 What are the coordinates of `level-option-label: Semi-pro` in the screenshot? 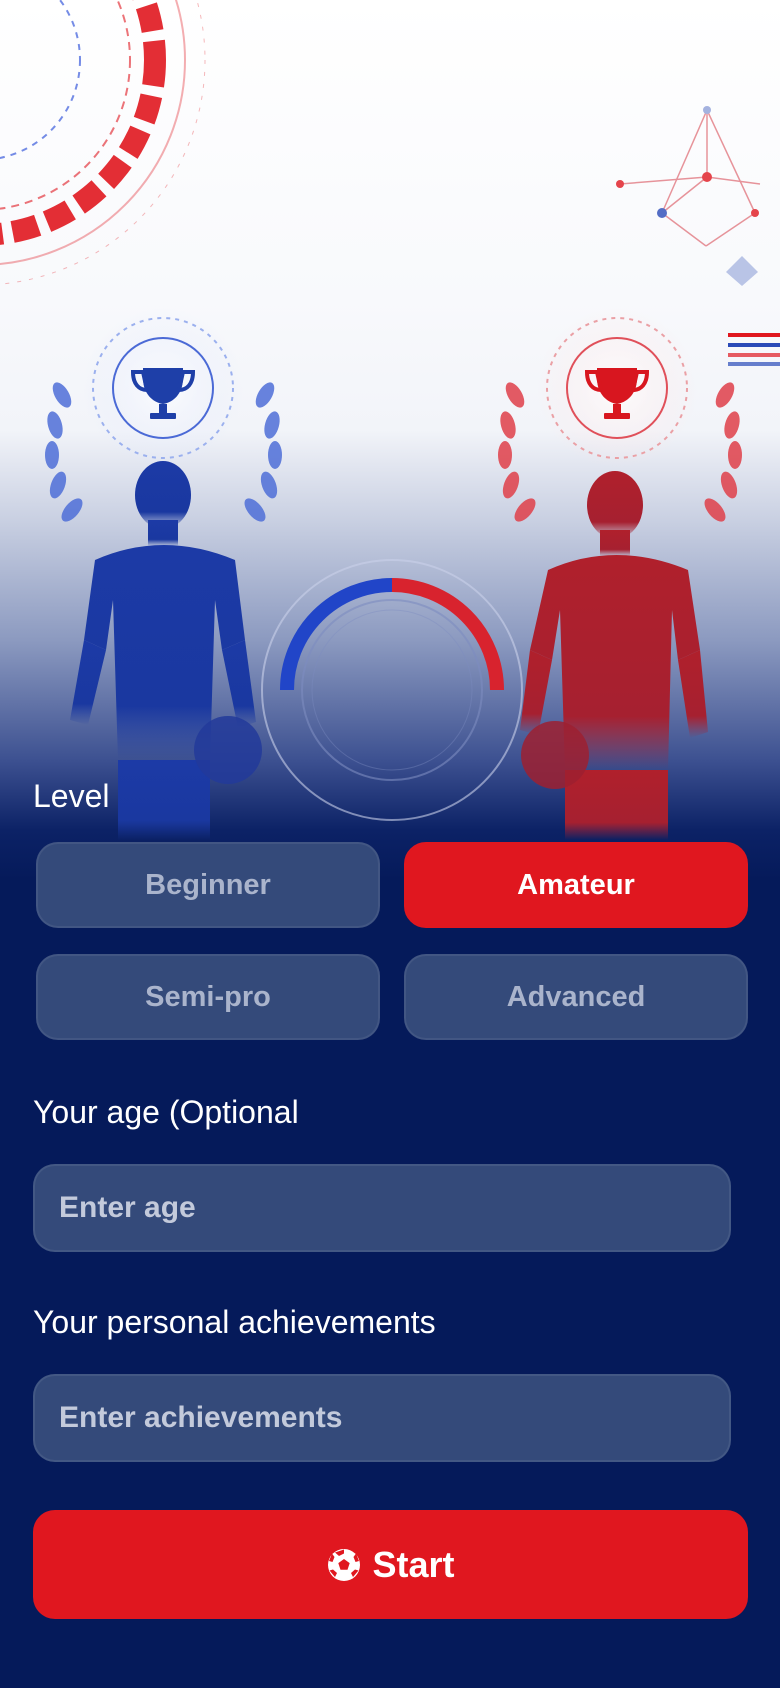 It's located at (208, 996).